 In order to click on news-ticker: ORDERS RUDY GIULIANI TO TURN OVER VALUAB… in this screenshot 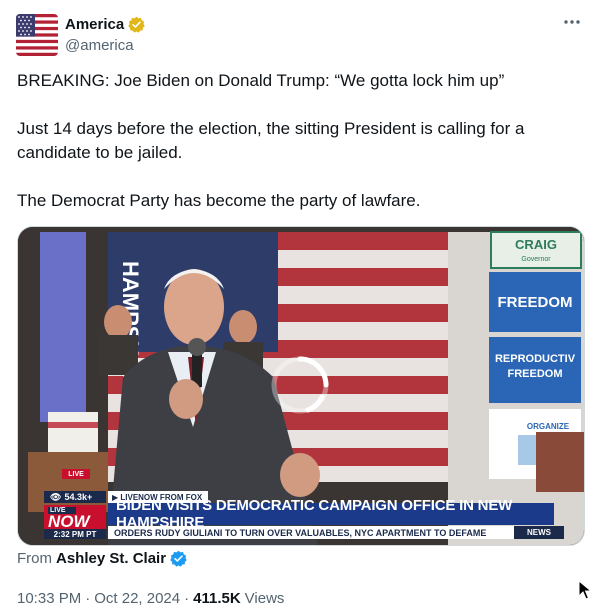, I will do `click(331, 532)`.